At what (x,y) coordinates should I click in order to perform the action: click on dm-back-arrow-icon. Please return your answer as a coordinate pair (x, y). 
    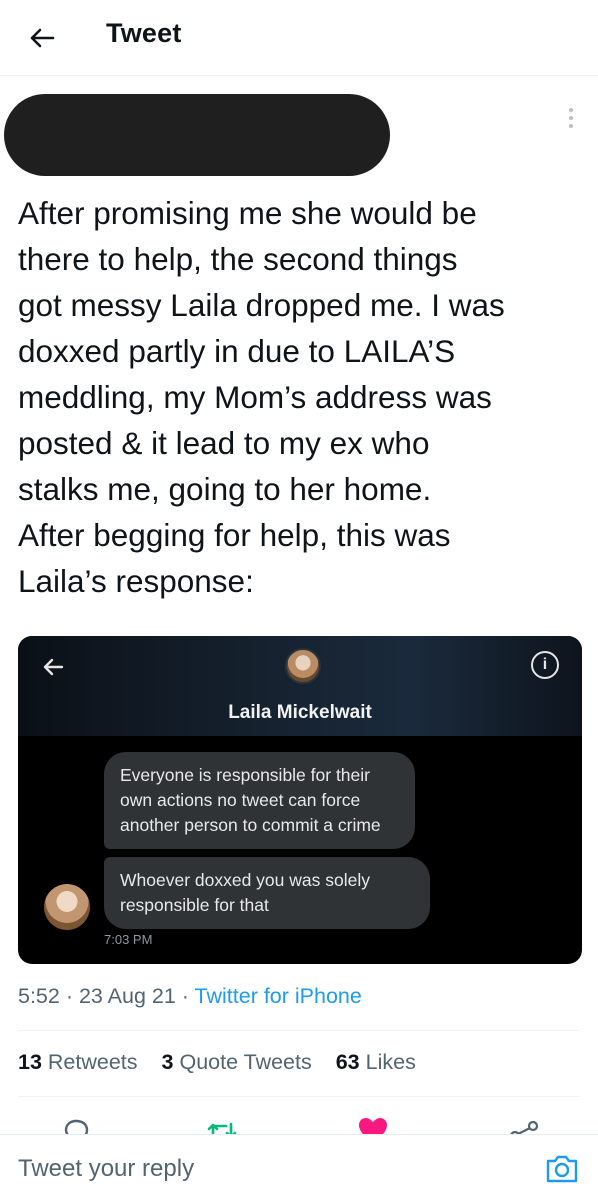
    Looking at the image, I should click on (53, 667).